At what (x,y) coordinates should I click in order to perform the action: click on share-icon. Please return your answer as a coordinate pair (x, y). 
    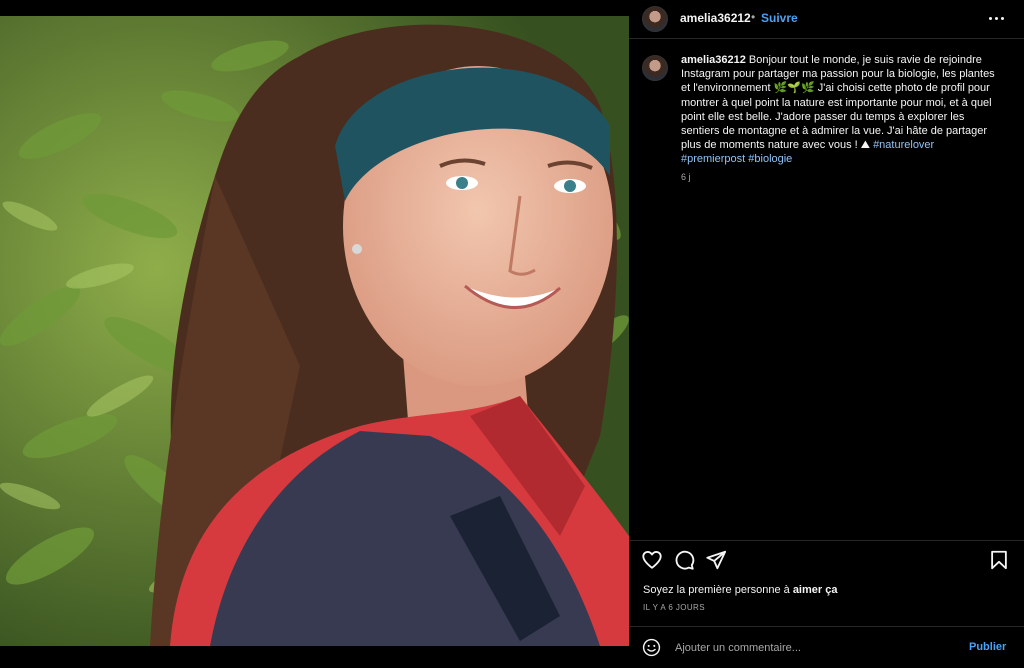
    Looking at the image, I should click on (716, 560).